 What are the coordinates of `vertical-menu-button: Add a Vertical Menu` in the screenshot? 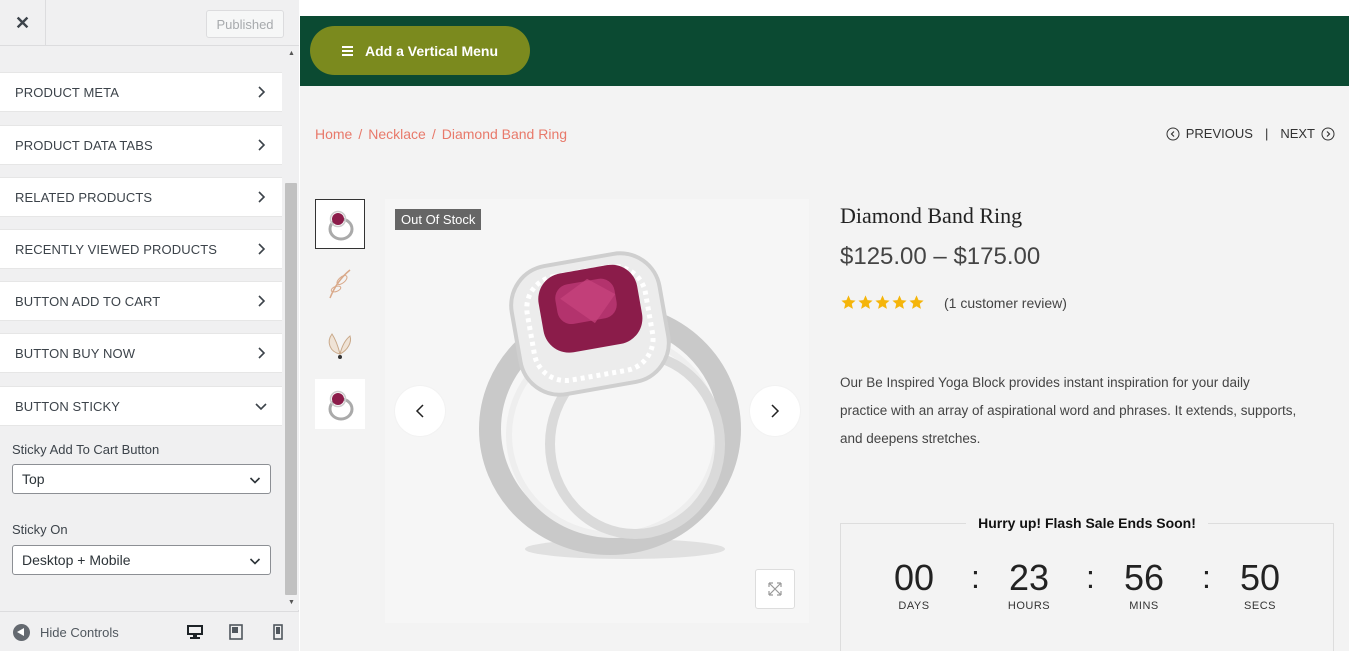 It's located at (420, 50).